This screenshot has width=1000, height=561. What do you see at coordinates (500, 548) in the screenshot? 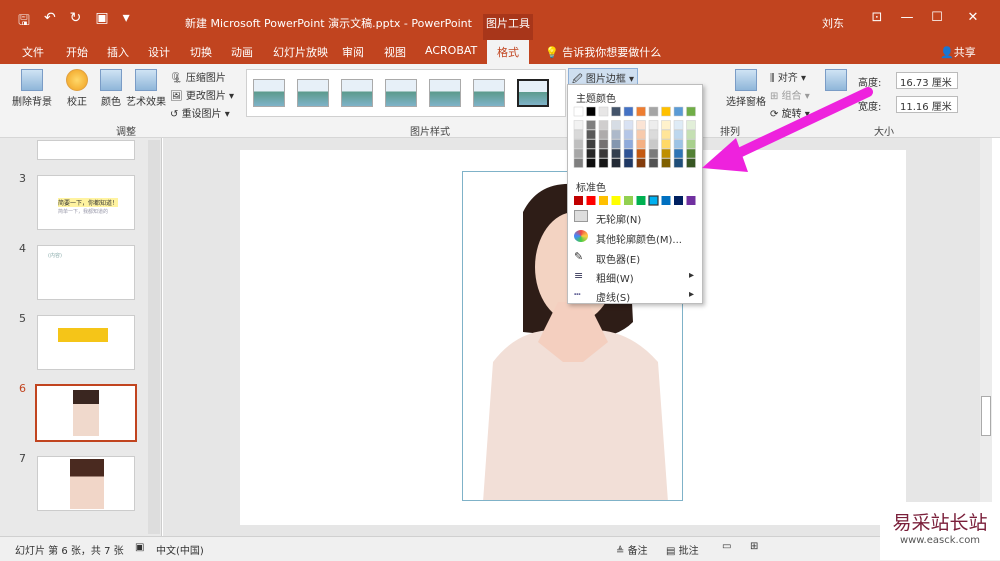
I see `status-bar: 幻灯片 第 6 张，共 7 张 ▣ 中文(中国) ≜ 备注 ▤ 批注 ▭ ⊞` at bounding box center [500, 548].